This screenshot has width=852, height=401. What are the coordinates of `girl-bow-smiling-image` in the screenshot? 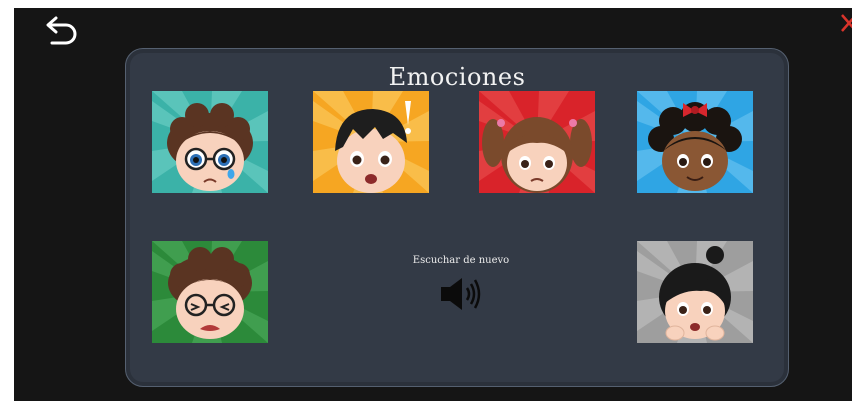 It's located at (695, 142).